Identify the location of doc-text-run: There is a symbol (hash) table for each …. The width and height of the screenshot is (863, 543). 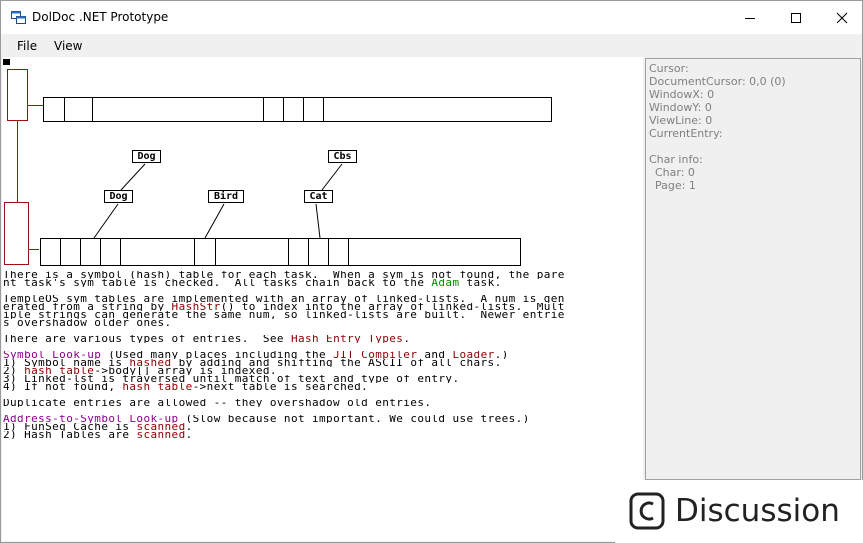
(284, 275).